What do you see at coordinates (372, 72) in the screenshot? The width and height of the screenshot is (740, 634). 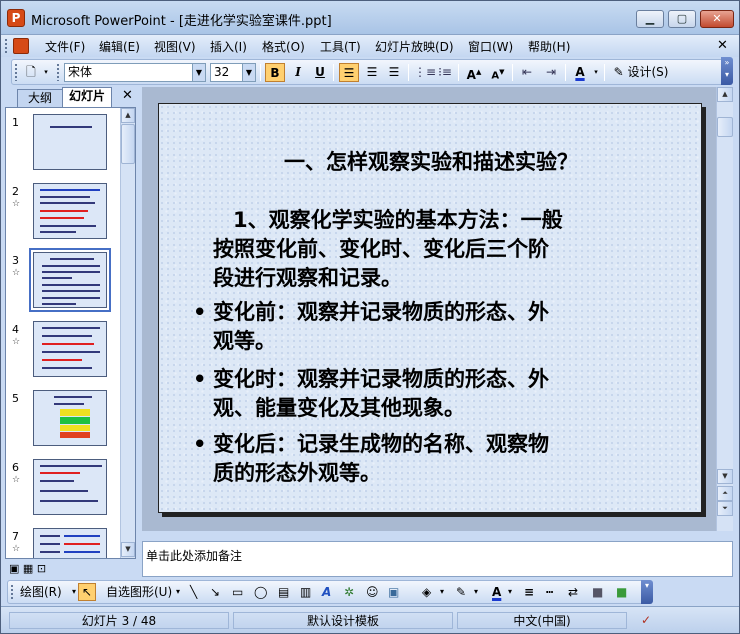 I see `align-center-button: ☰` at bounding box center [372, 72].